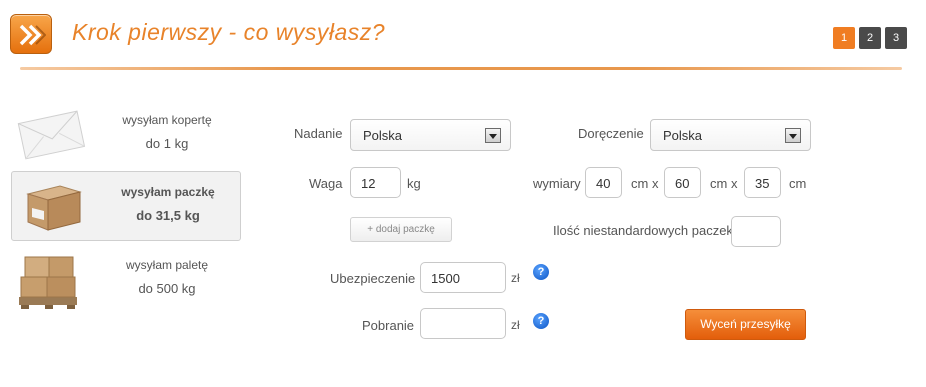  Describe the element at coordinates (683, 135) in the screenshot. I see `doreczenie-value: Polska` at that location.